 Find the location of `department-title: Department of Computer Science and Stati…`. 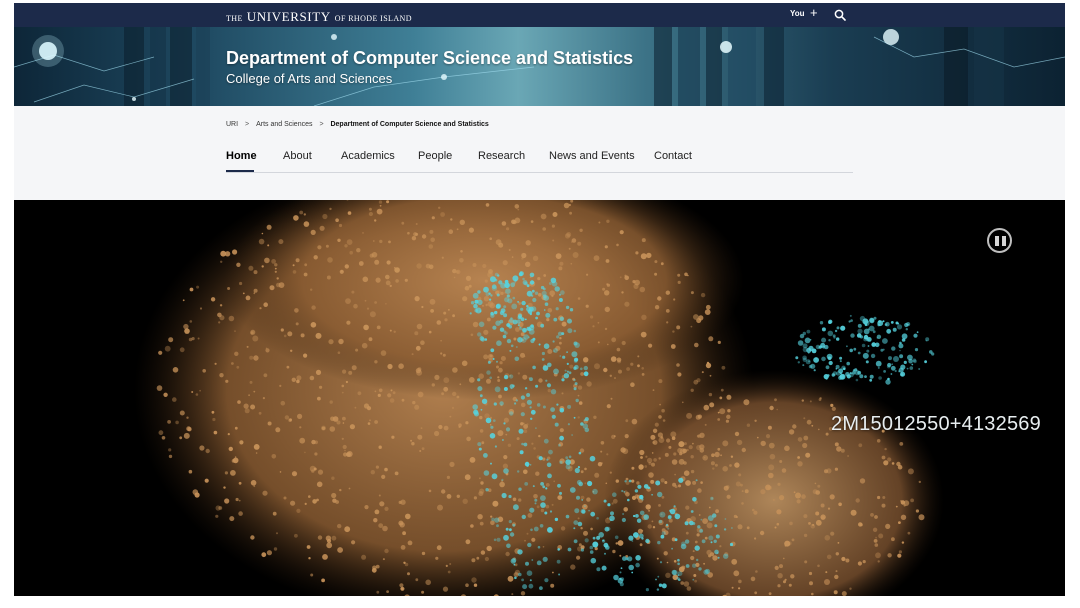

department-title: Department of Computer Science and Stati… is located at coordinates (429, 58).